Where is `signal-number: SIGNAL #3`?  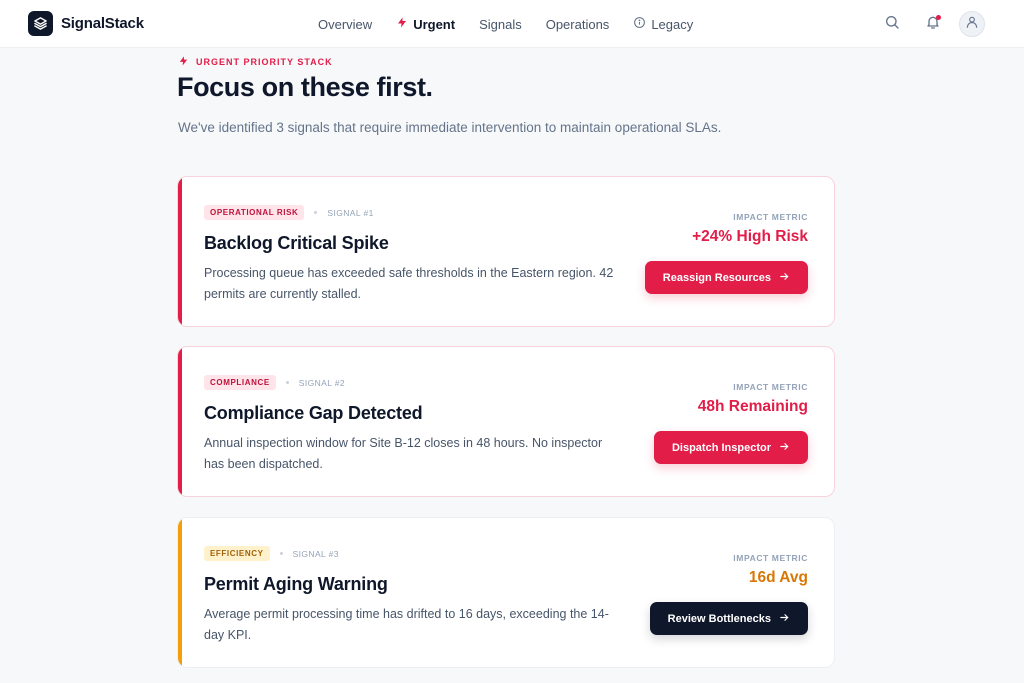 signal-number: SIGNAL #3 is located at coordinates (315, 553).